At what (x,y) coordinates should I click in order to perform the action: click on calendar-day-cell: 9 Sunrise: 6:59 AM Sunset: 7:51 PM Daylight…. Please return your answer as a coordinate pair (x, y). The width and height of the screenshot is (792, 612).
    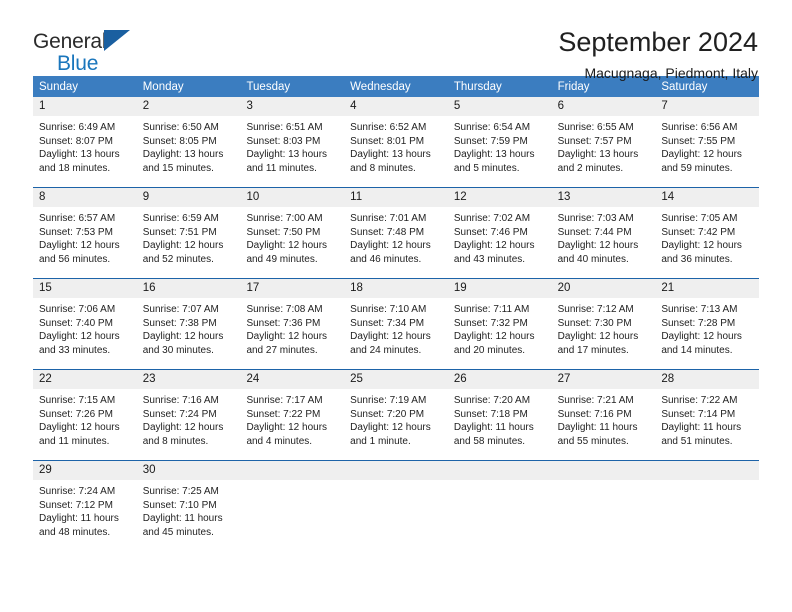
    Looking at the image, I should click on (188, 233).